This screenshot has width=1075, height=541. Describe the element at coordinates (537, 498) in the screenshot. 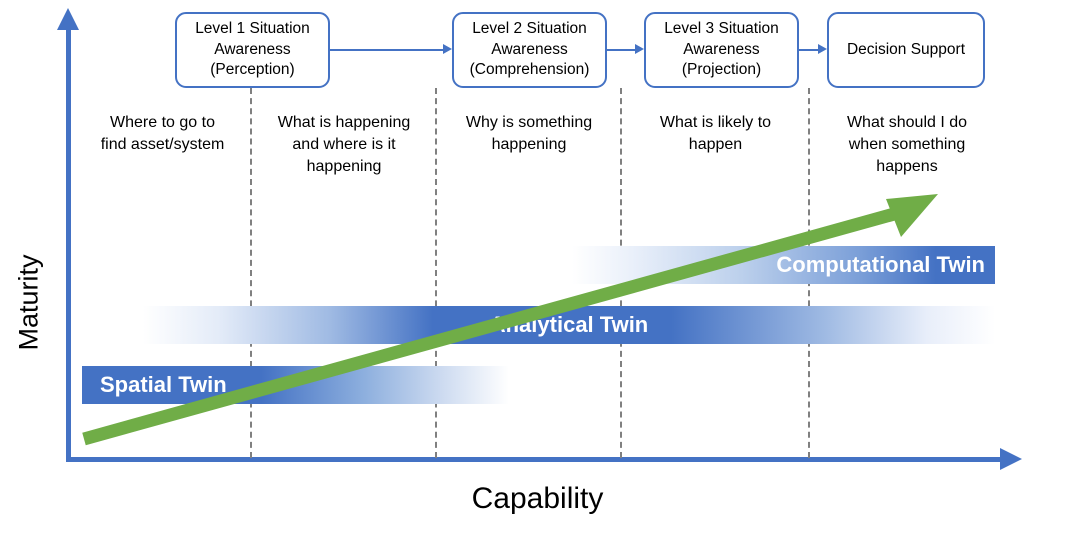

I see `x-axis-title: Capability` at that location.